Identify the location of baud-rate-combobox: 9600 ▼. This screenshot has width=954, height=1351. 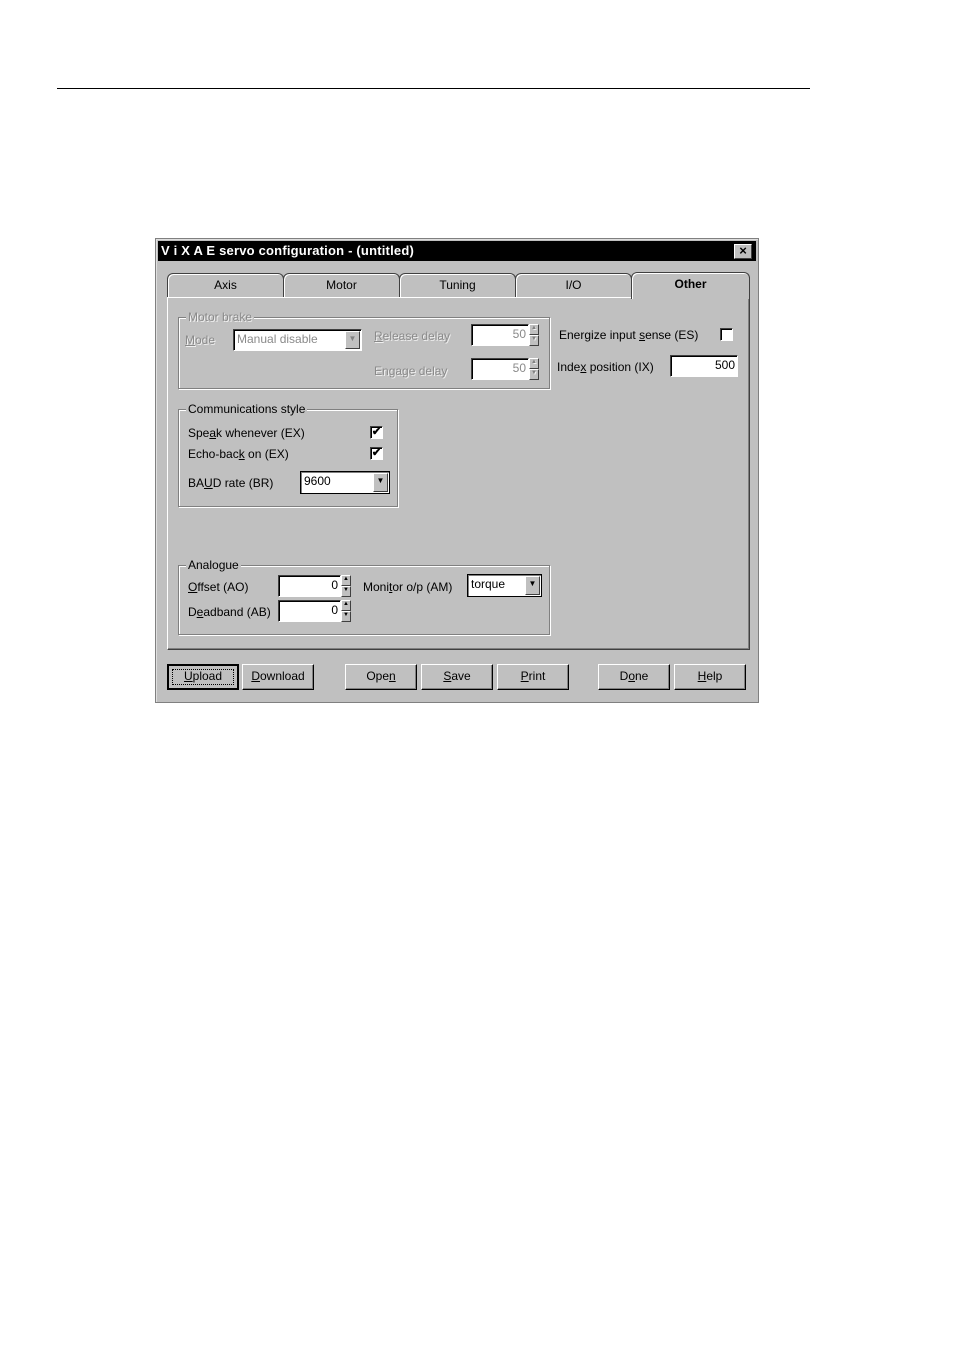
(345, 482).